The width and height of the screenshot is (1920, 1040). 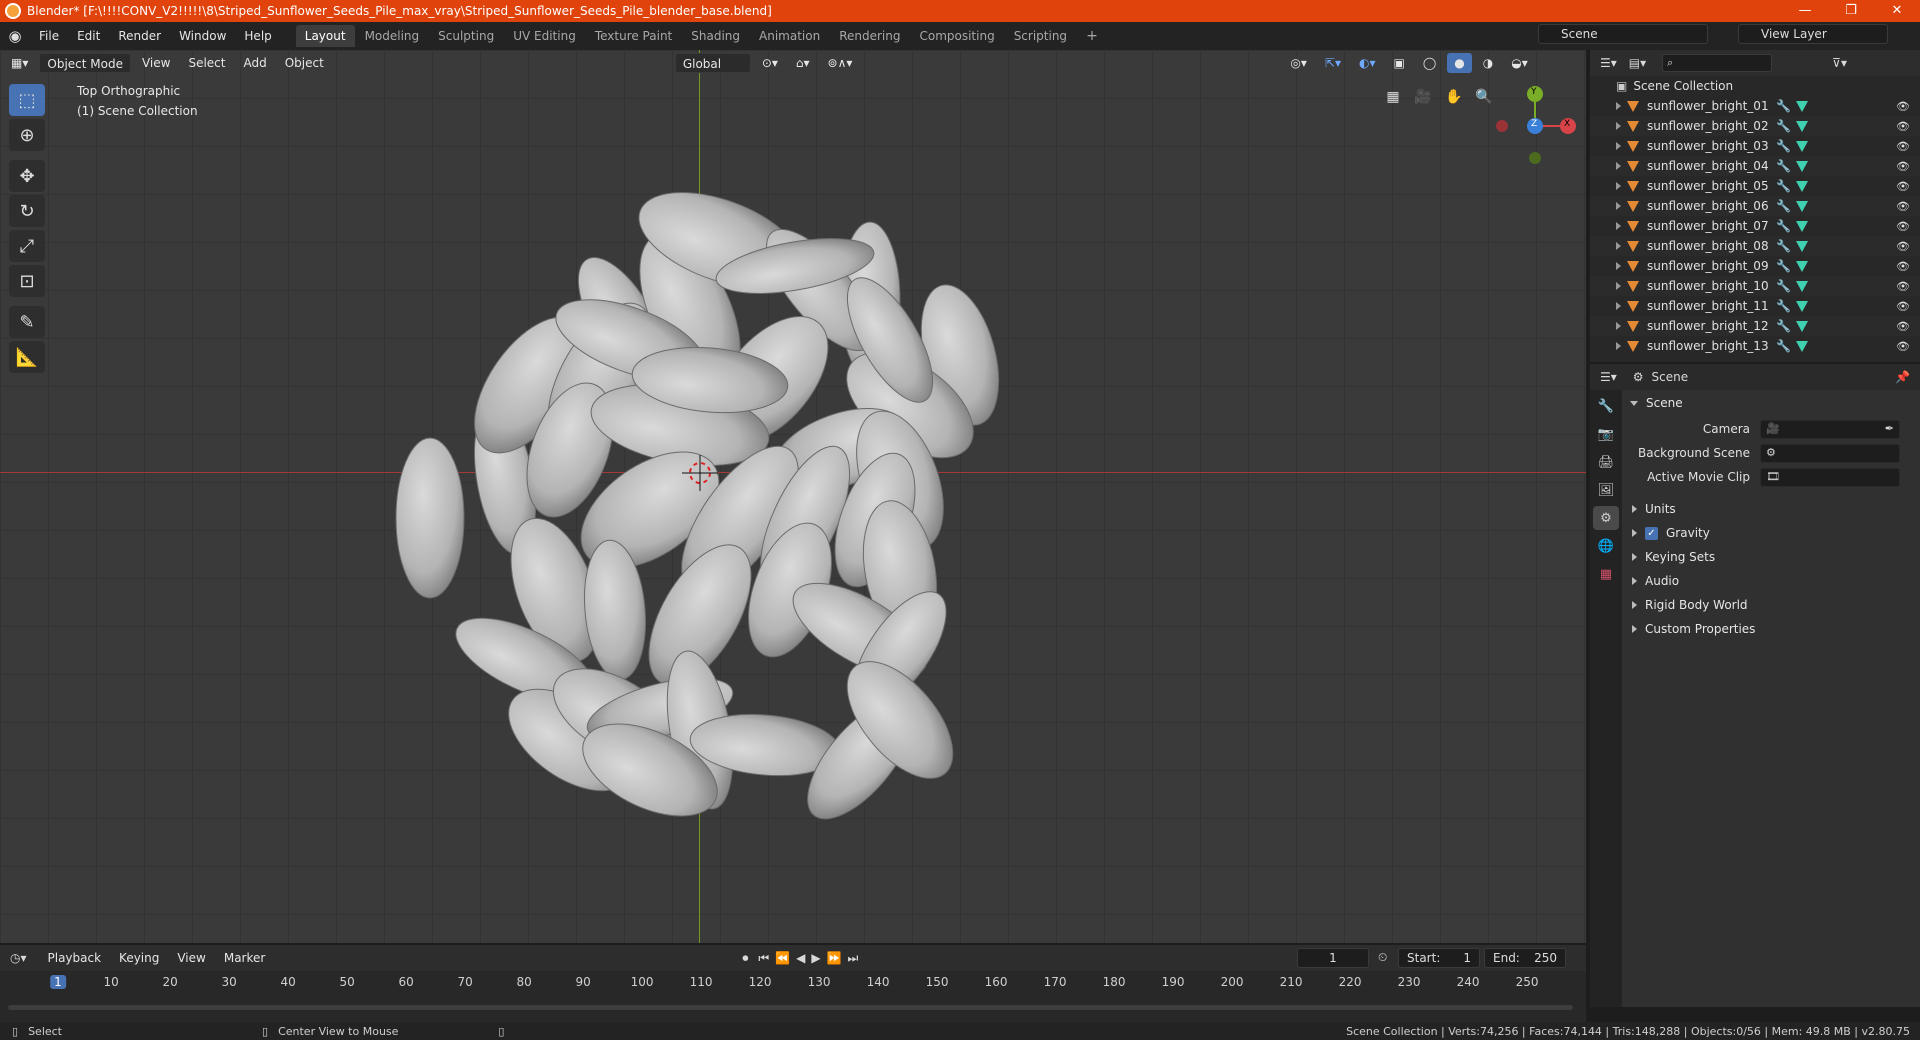 I want to click on timeline-menu-marker: Marker, so click(x=244, y=958).